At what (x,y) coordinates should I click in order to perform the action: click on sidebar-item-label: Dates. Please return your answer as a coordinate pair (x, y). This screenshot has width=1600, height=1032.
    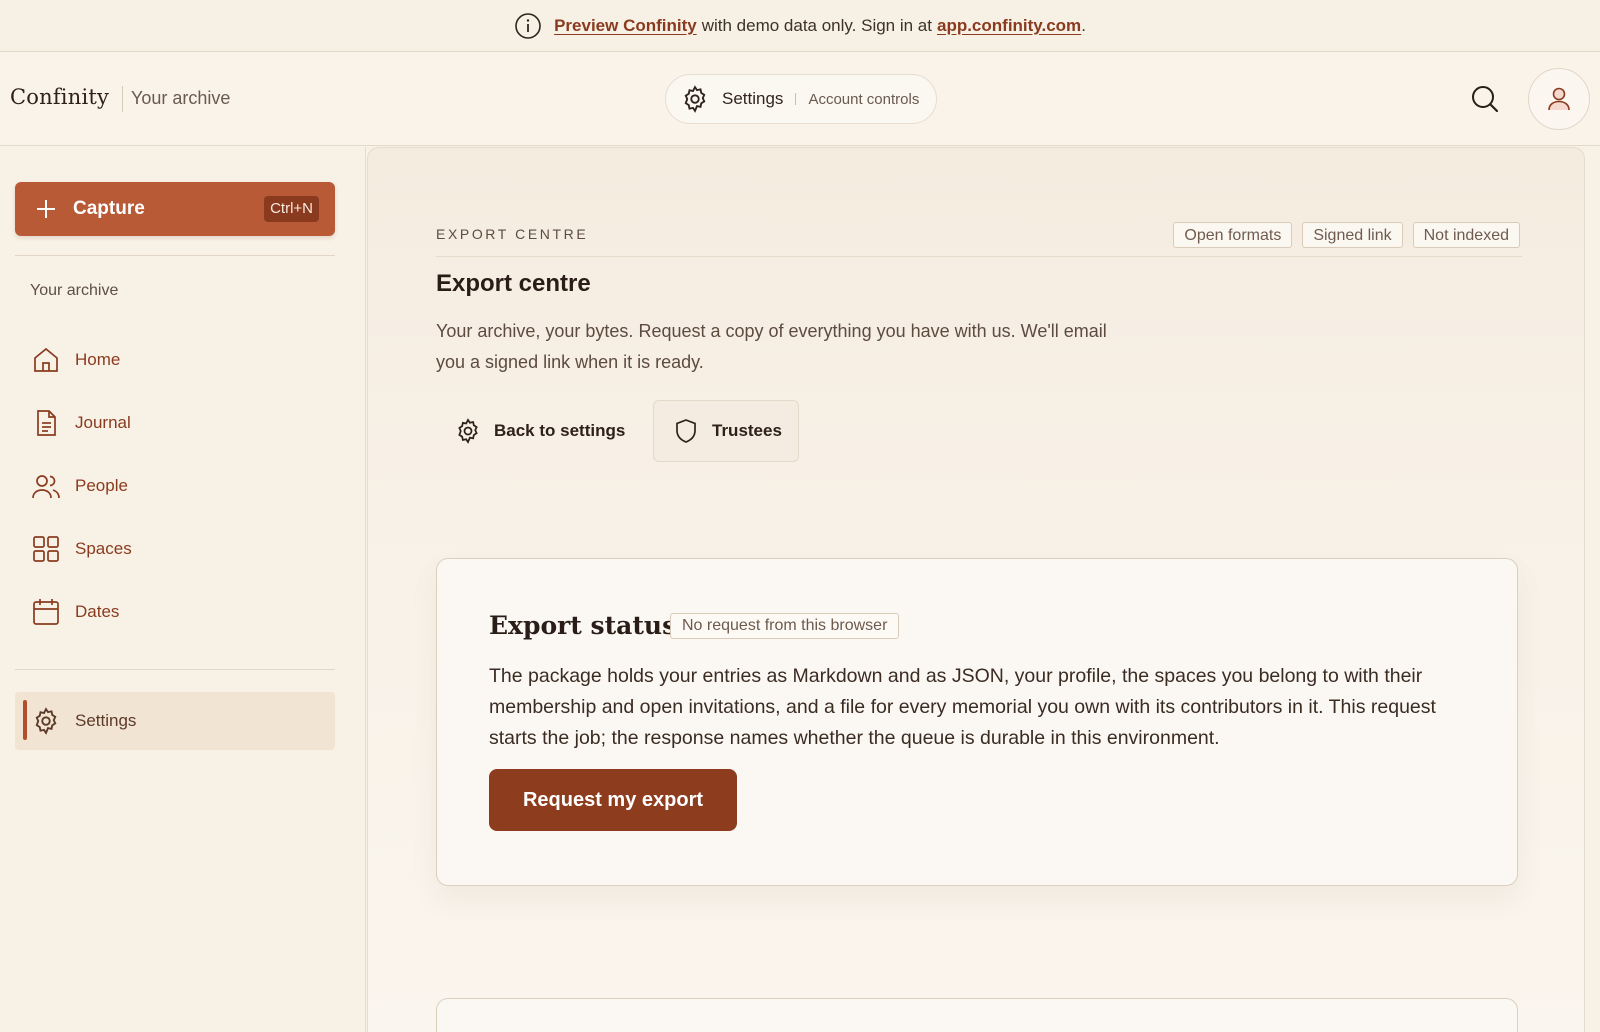
    Looking at the image, I should click on (97, 611).